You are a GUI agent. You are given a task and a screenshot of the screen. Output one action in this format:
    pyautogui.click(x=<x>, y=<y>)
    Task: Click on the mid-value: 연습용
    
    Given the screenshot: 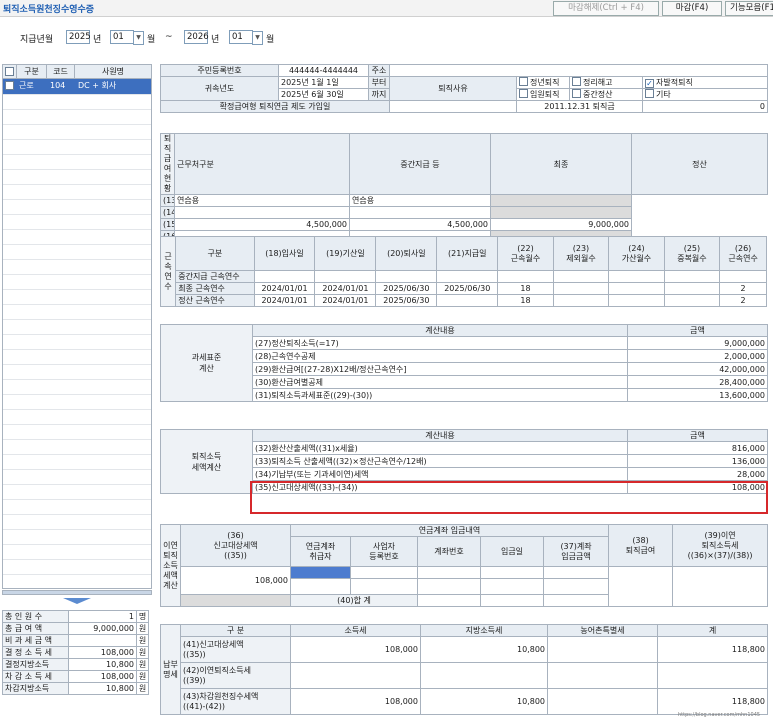 What is the action you would take?
    pyautogui.click(x=262, y=200)
    